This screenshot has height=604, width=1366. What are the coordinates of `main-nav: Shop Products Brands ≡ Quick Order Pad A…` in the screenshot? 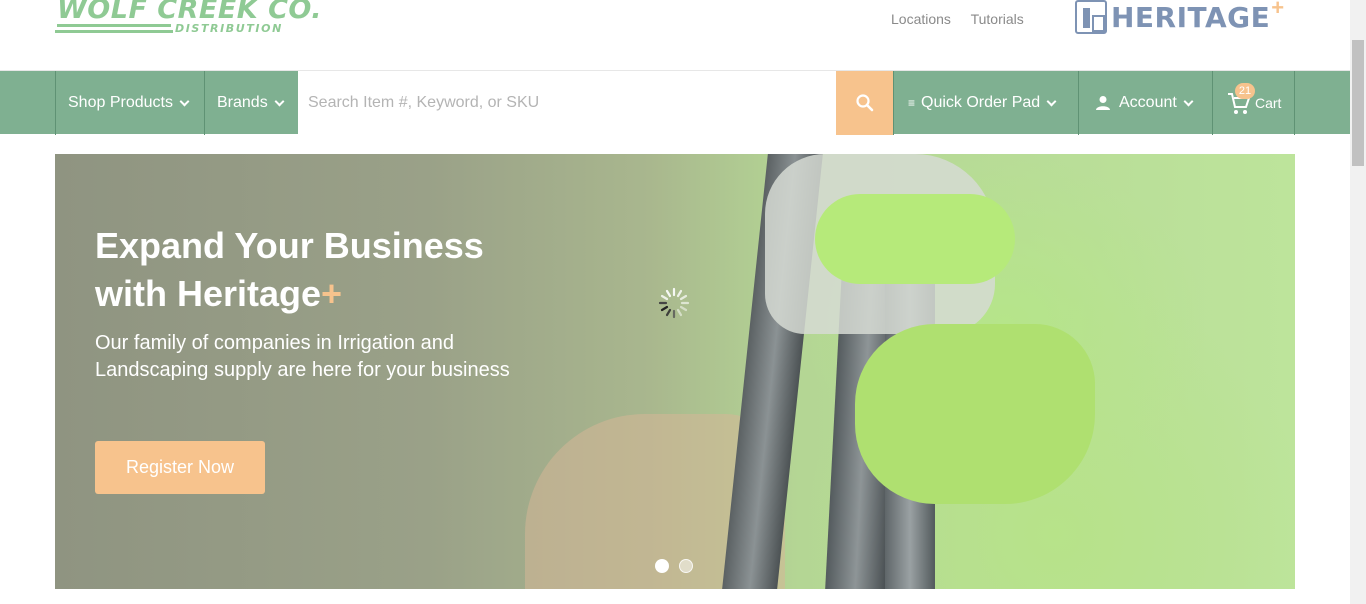 It's located at (675, 102).